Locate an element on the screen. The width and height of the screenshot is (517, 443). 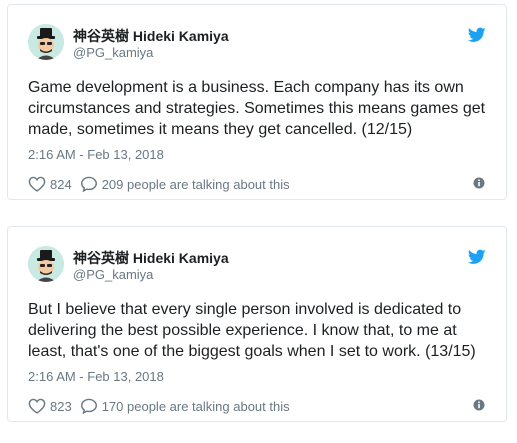
like-count: 823 is located at coordinates (61, 406).